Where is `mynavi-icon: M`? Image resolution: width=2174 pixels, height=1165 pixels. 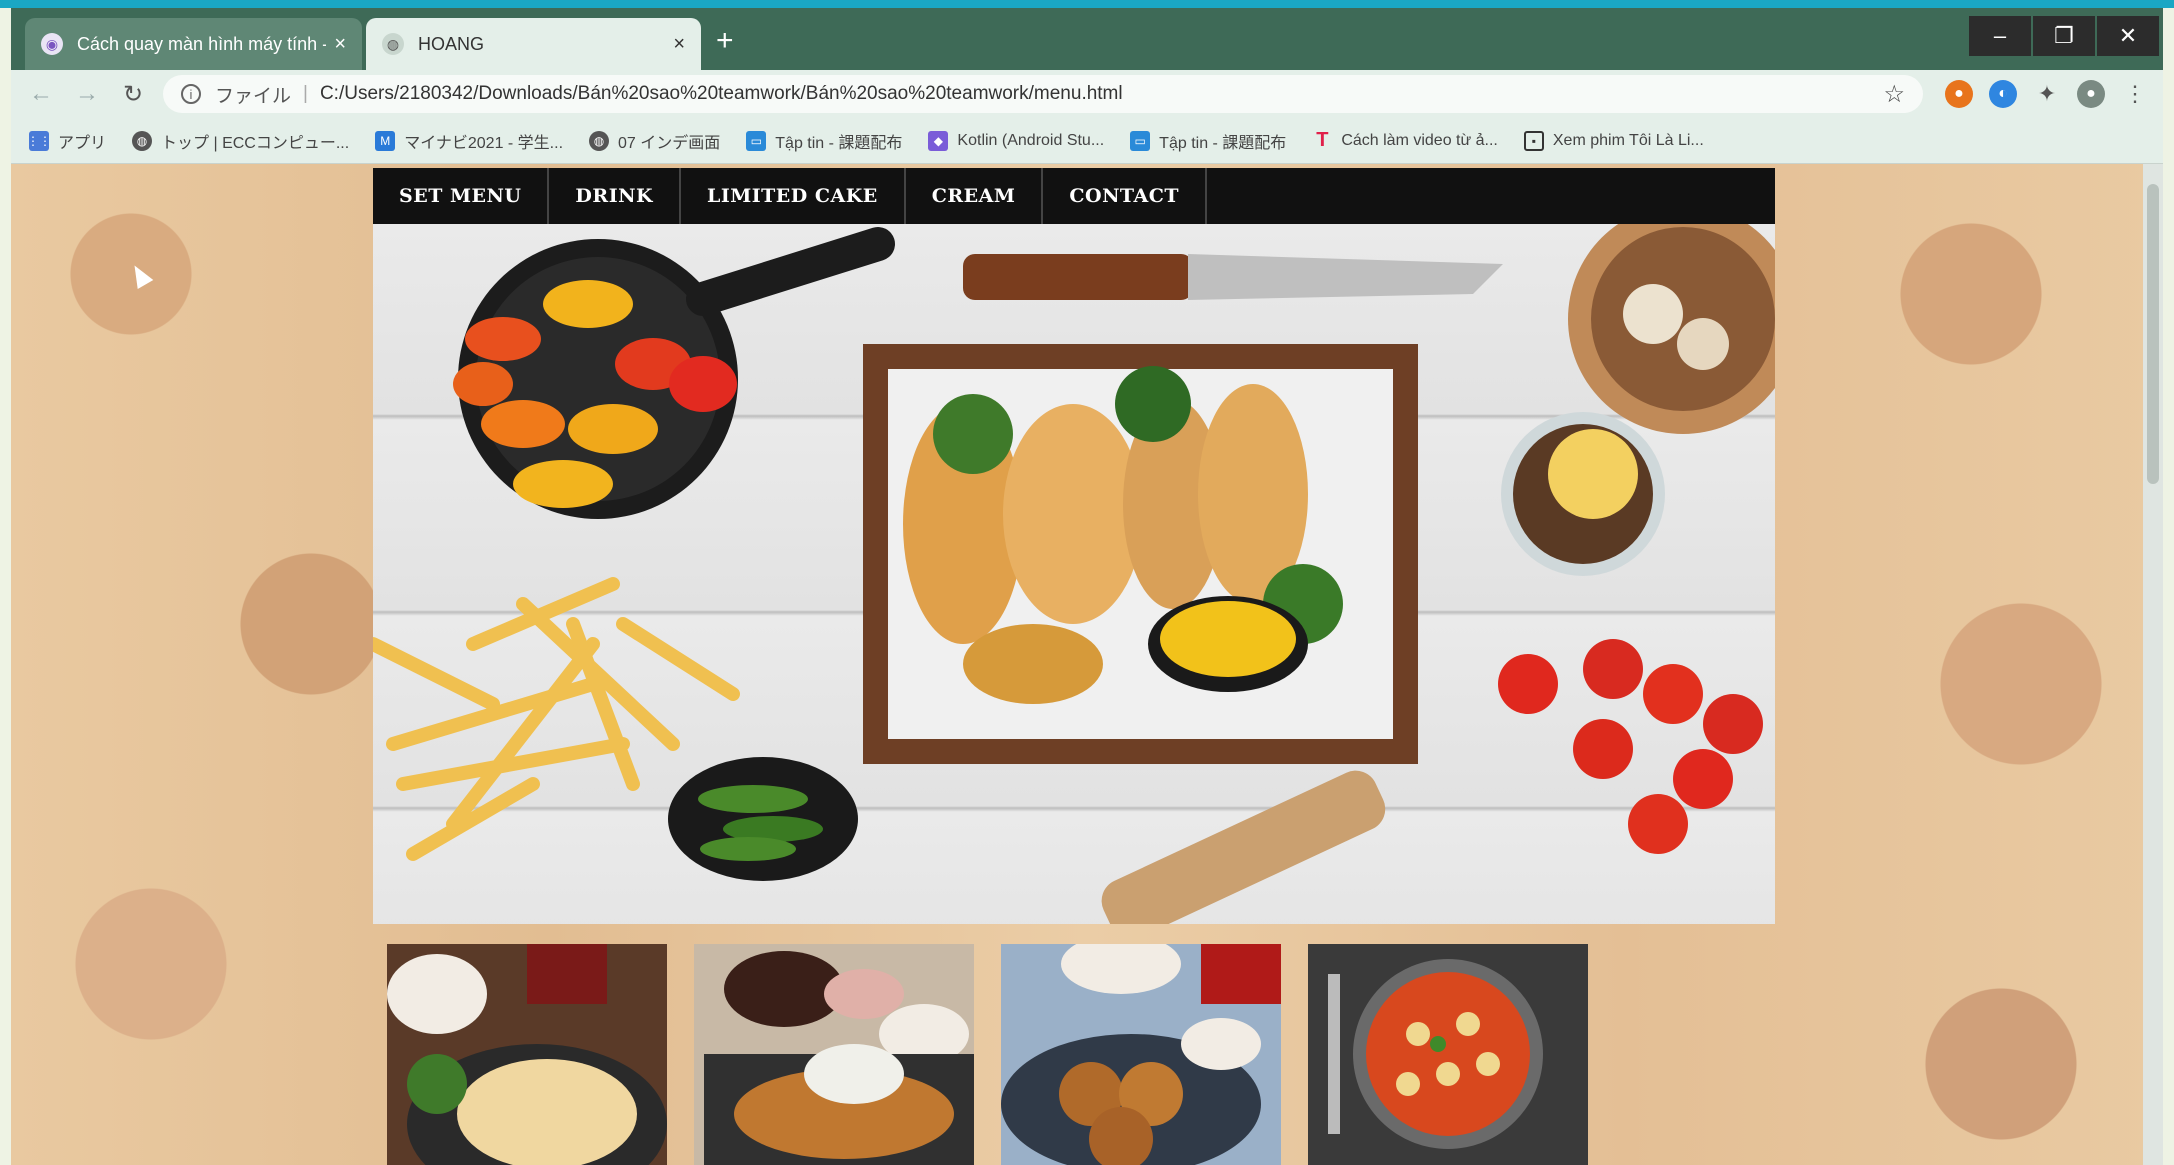
mynavi-icon: M is located at coordinates (385, 140).